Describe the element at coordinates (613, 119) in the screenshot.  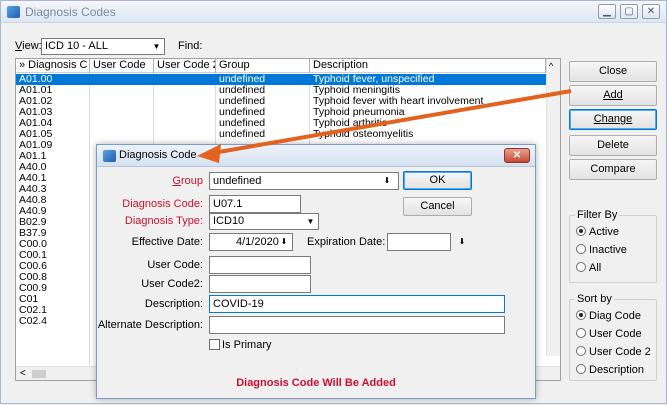
I see `change-button: Change` at that location.